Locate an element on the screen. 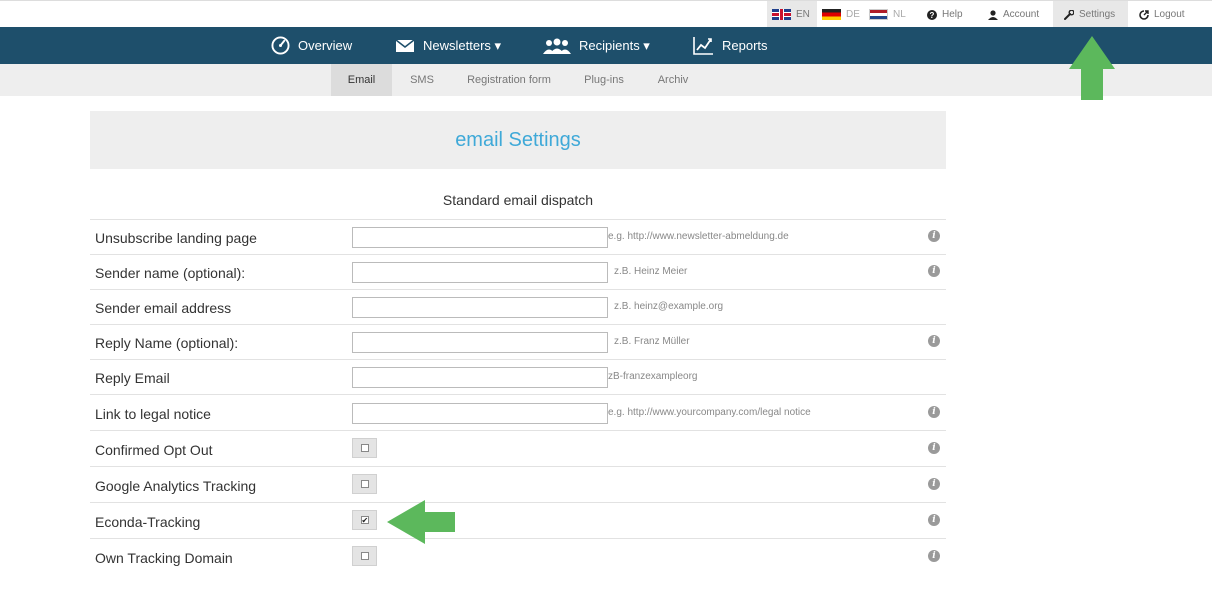 The width and height of the screenshot is (1212, 591). field-hint: z.B. Heinz Meier is located at coordinates (651, 271).